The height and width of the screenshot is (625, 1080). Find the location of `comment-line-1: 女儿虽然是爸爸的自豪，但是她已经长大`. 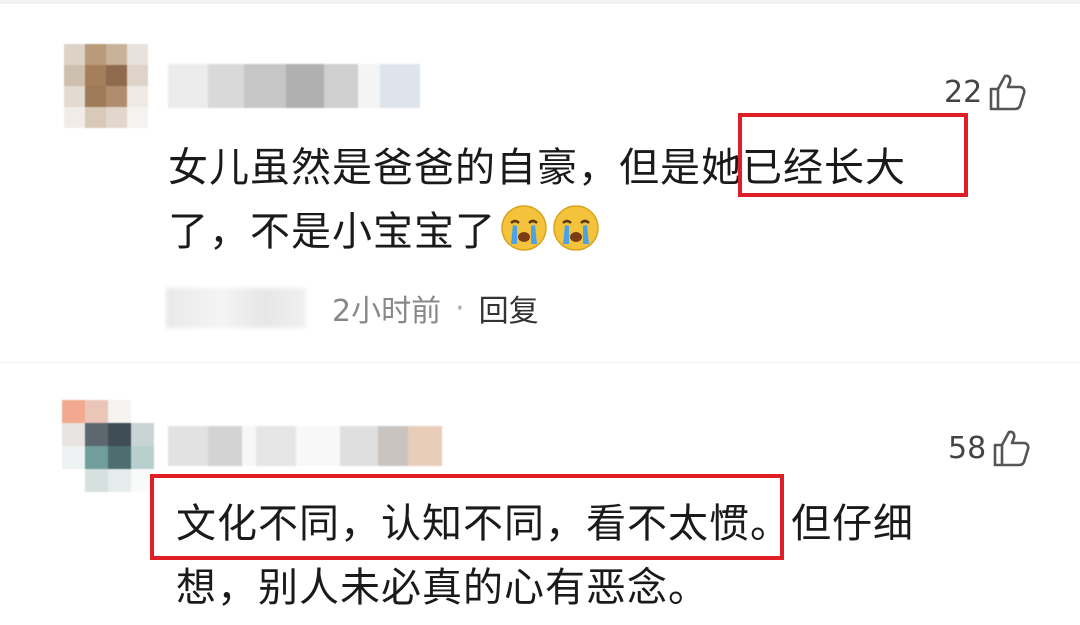

comment-line-1: 女儿虽然是爸爸的自豪，但是她已经长大 is located at coordinates (537, 168).